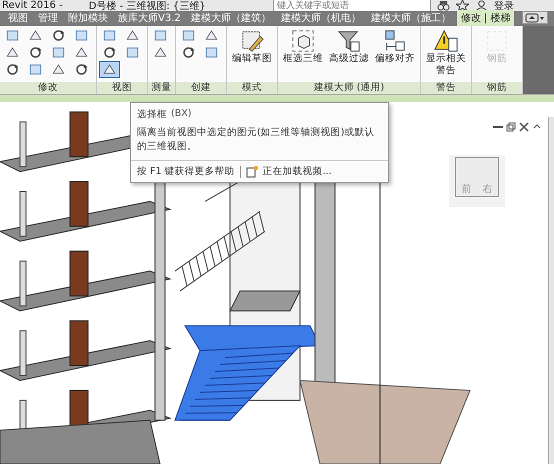 Image resolution: width=554 pixels, height=464 pixels. What do you see at coordinates (349, 88) in the screenshot?
I see `panel-title: 建模大师 (通用)` at bounding box center [349, 88].